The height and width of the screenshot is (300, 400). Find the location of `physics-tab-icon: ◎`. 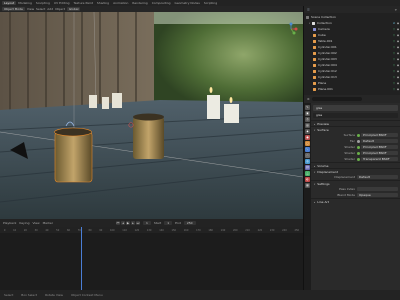

physics-tab-icon: ◎ is located at coordinates (307, 161).